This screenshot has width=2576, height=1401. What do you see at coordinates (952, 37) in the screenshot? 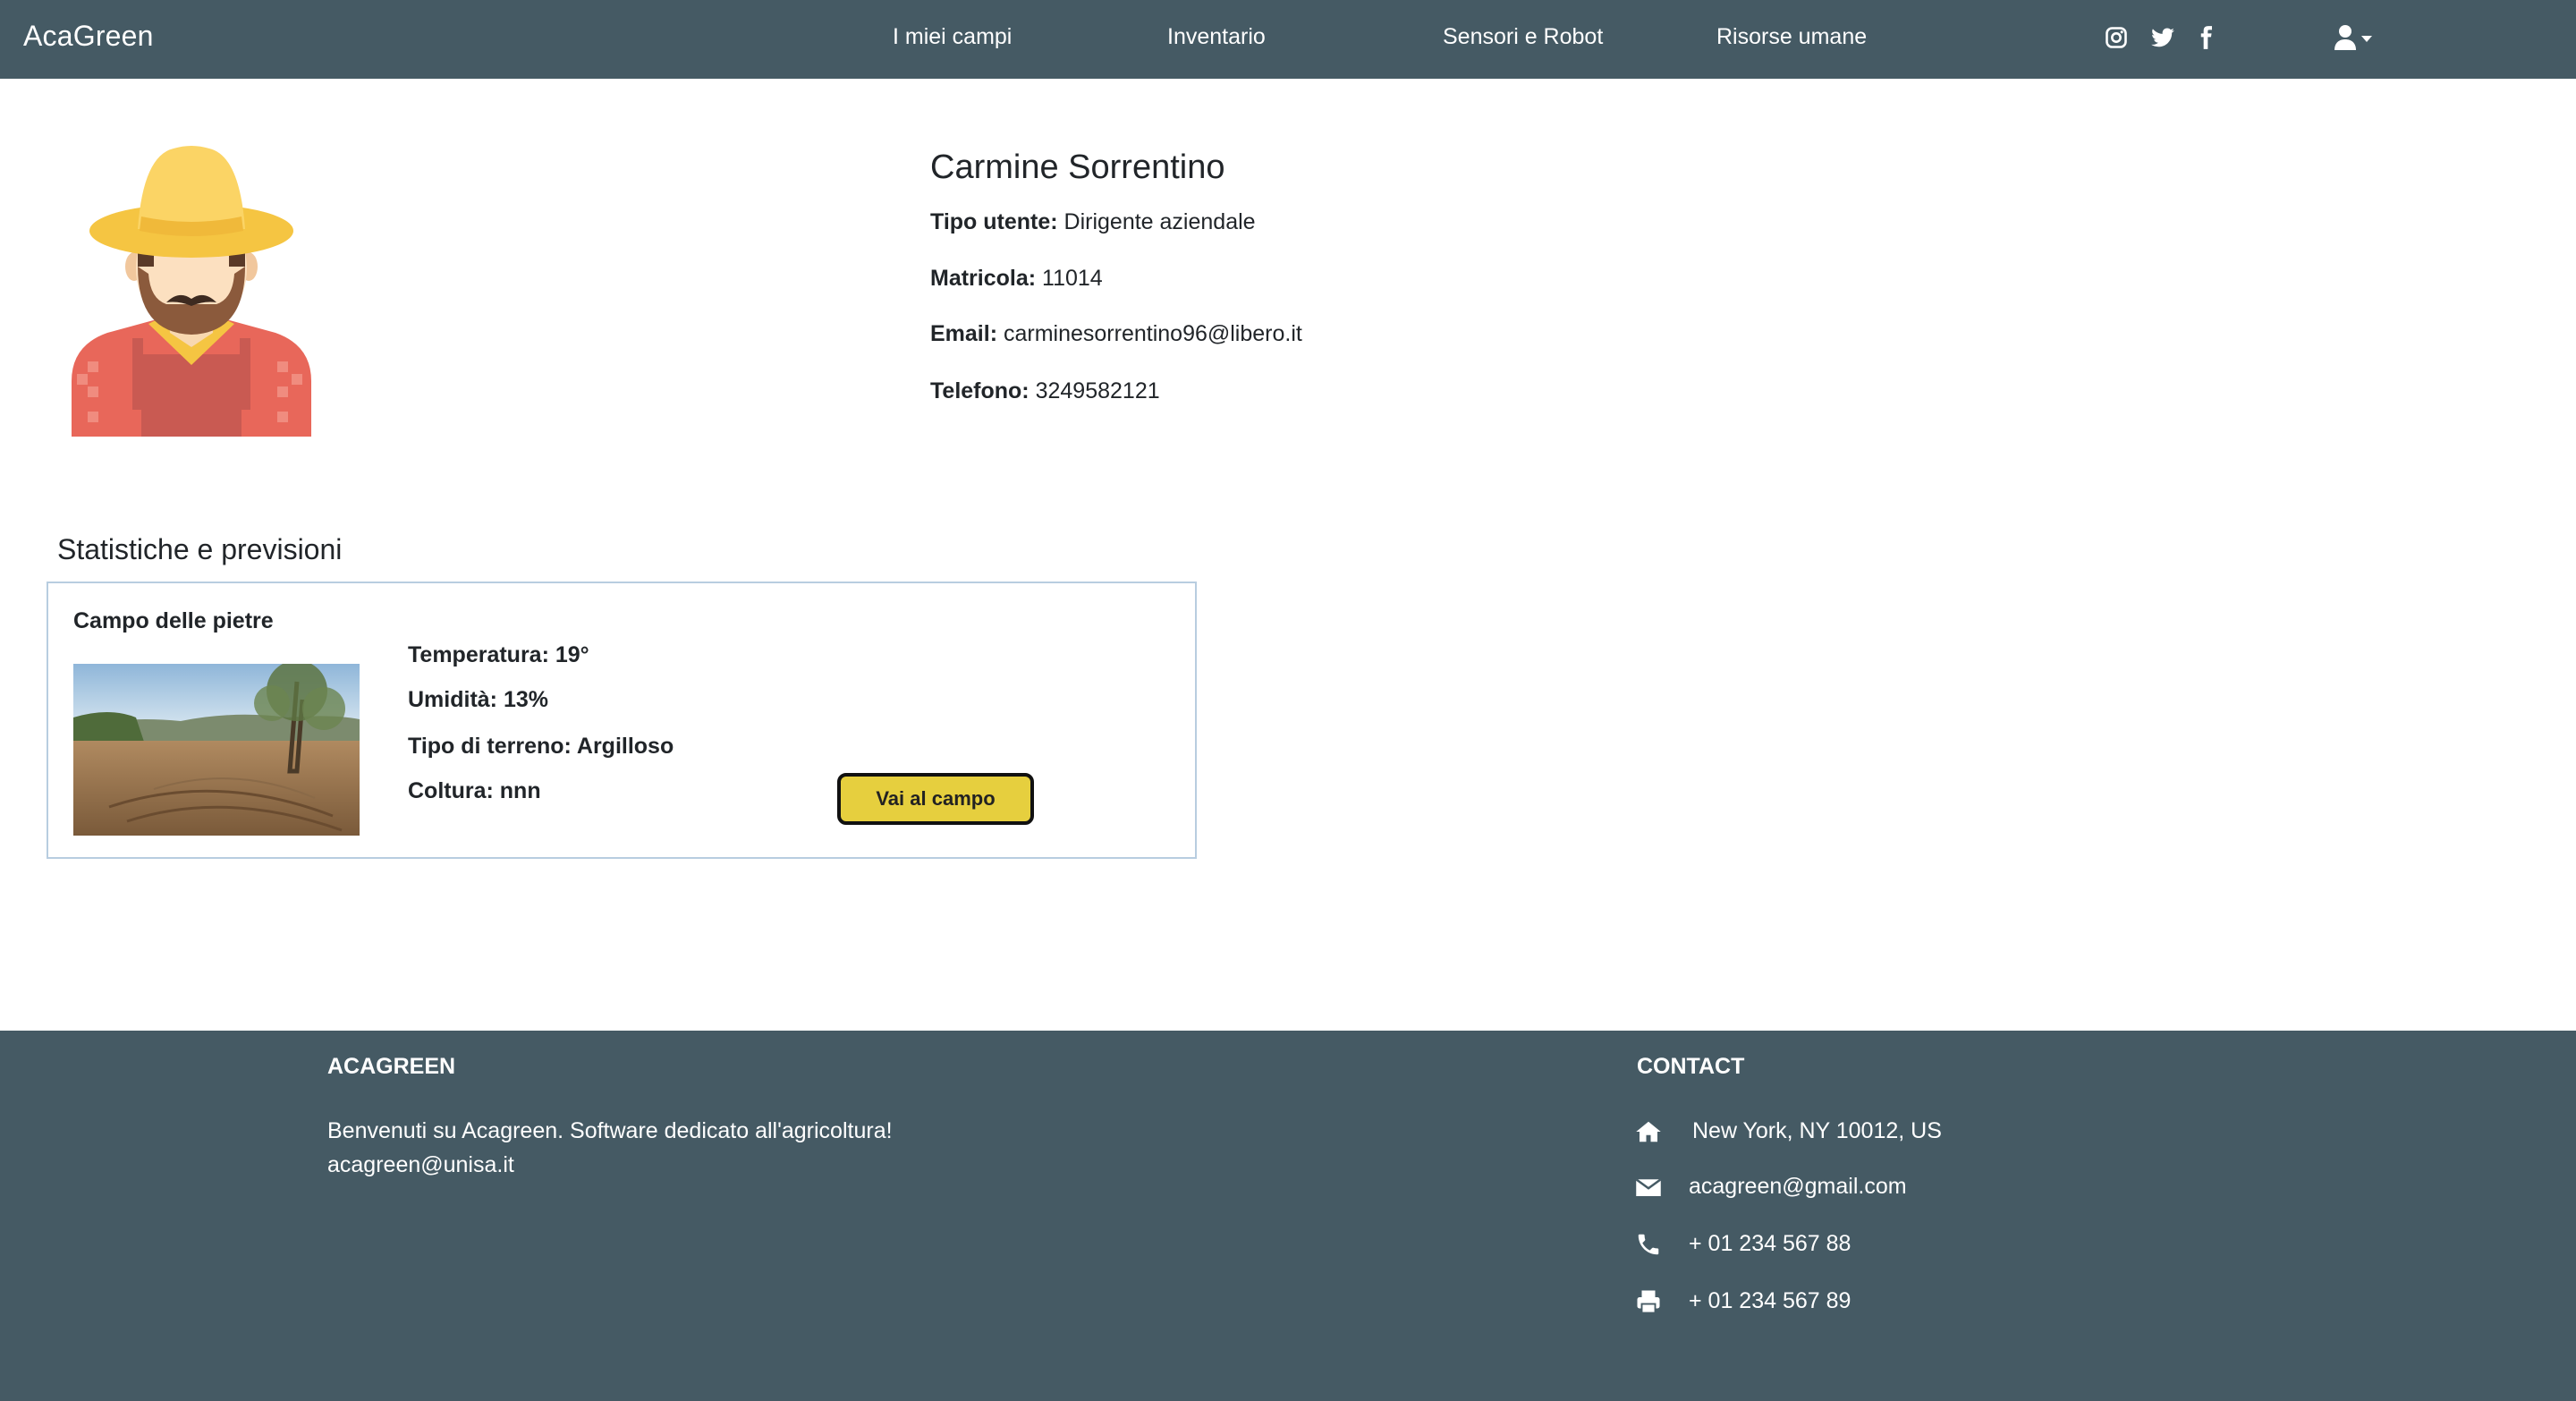
I see `nav-link-my-fields: I miei campi` at bounding box center [952, 37].